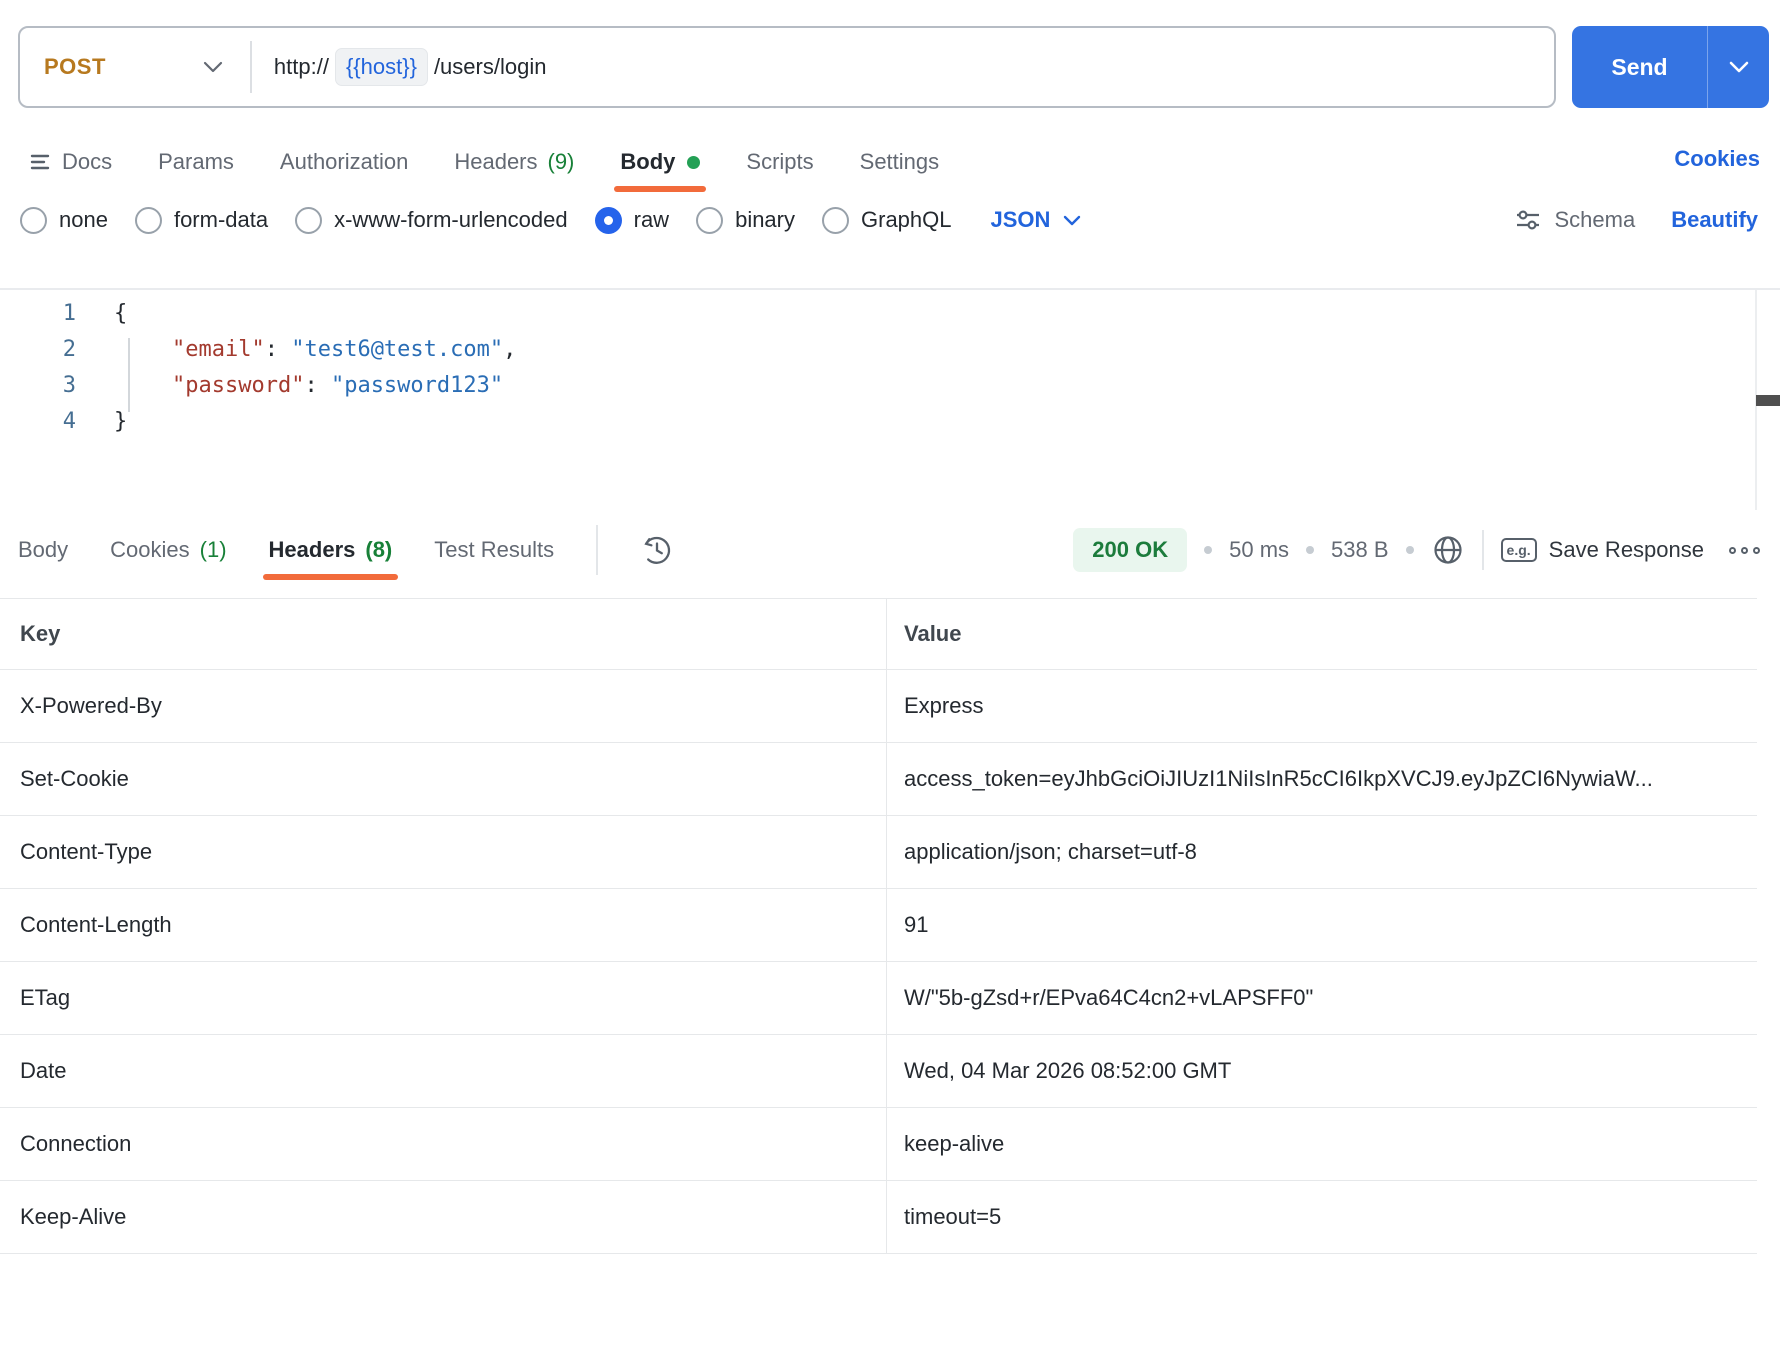 This screenshot has height=1358, width=1780. Describe the element at coordinates (1321, 634) in the screenshot. I see `column-header-value: Value` at that location.